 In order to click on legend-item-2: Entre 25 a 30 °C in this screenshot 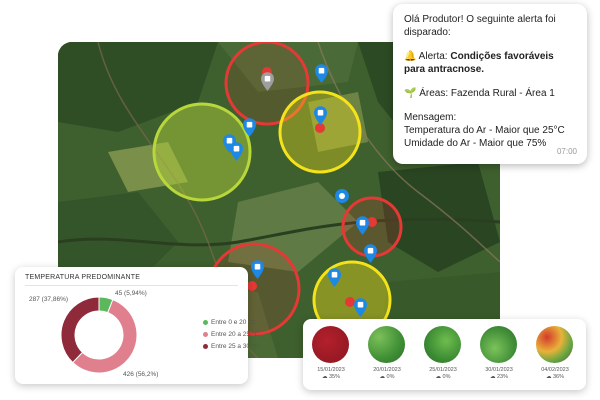, I will do `click(231, 346)`.